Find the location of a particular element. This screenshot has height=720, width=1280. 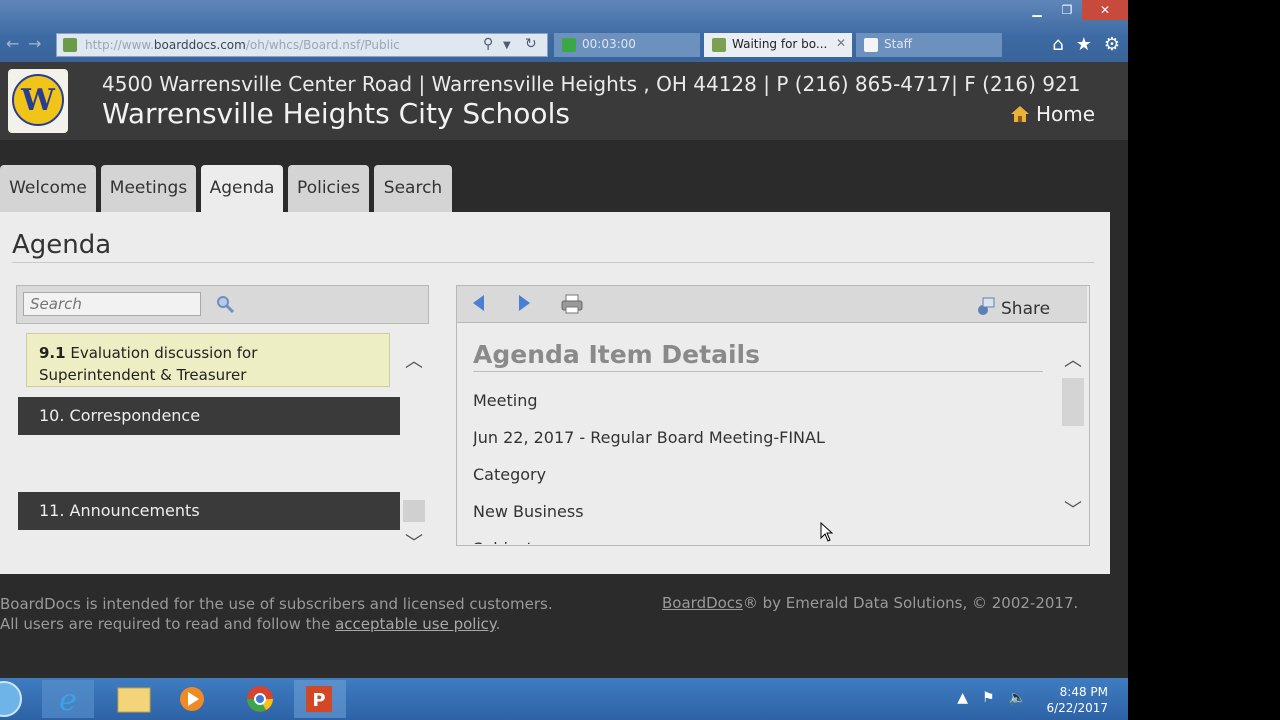

tab-meetings: Meetings is located at coordinates (148, 188).